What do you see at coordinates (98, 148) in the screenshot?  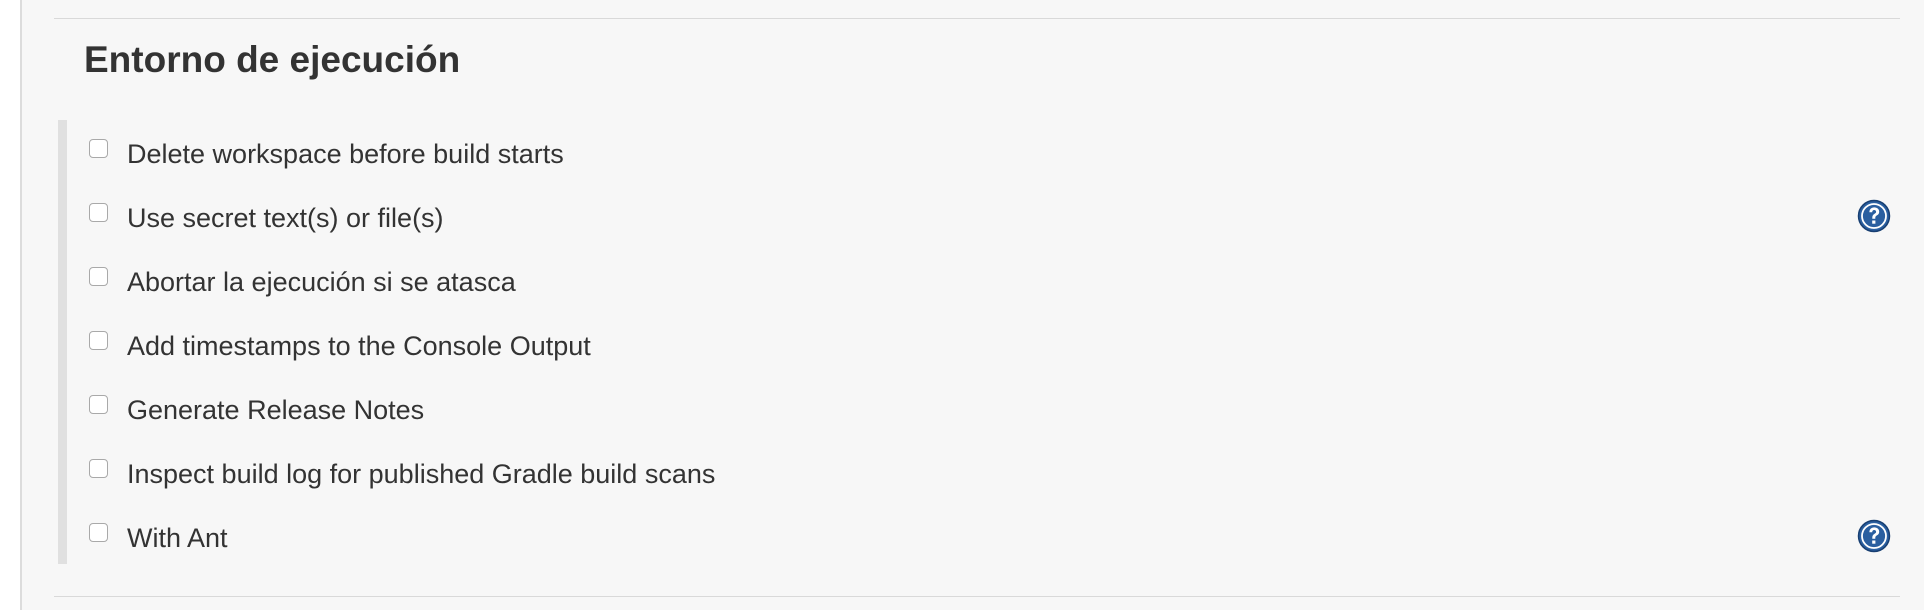 I see `delete-workspace-checkbox` at bounding box center [98, 148].